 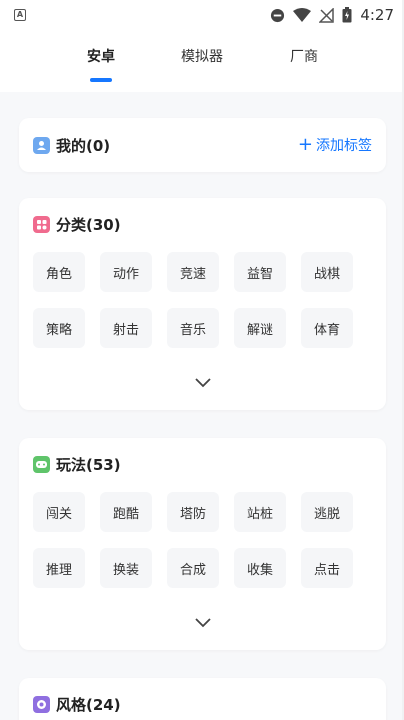 What do you see at coordinates (260, 272) in the screenshot?
I see `tag-chip: 益智` at bounding box center [260, 272].